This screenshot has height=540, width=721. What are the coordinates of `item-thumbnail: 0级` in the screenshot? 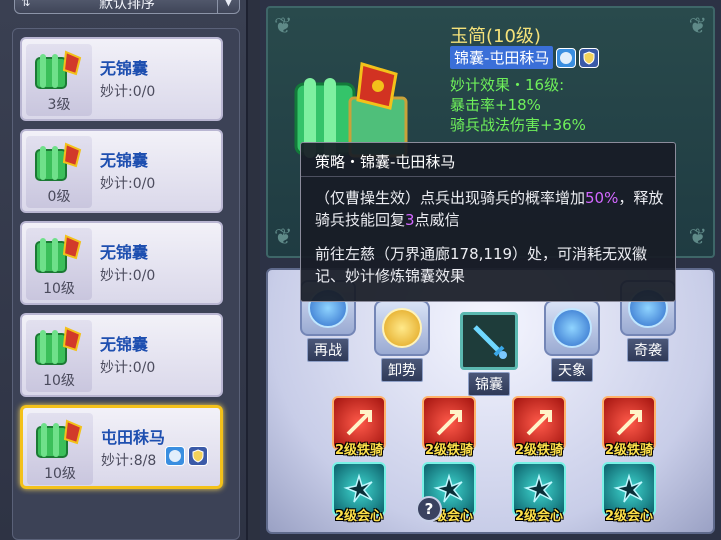 It's located at (59, 172).